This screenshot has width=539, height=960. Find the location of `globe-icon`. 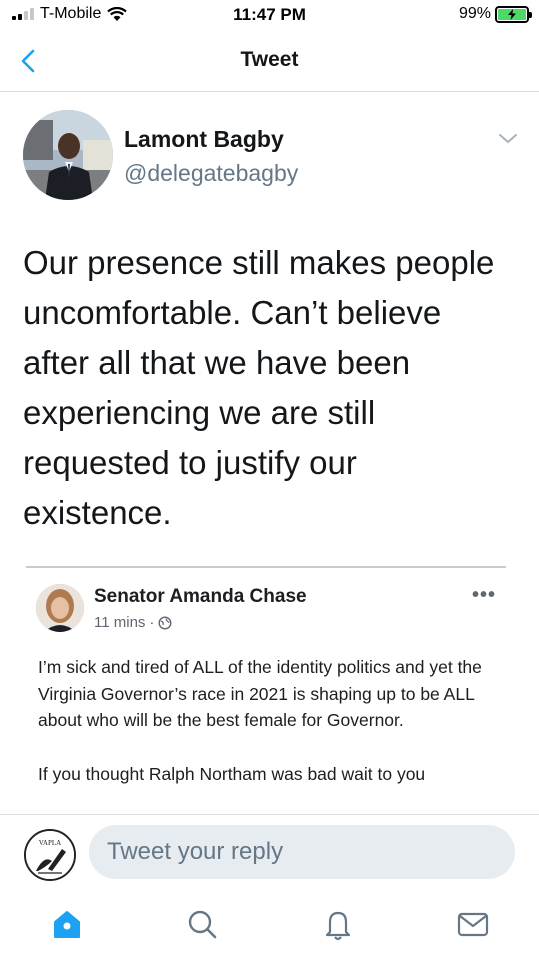

globe-icon is located at coordinates (165, 622).